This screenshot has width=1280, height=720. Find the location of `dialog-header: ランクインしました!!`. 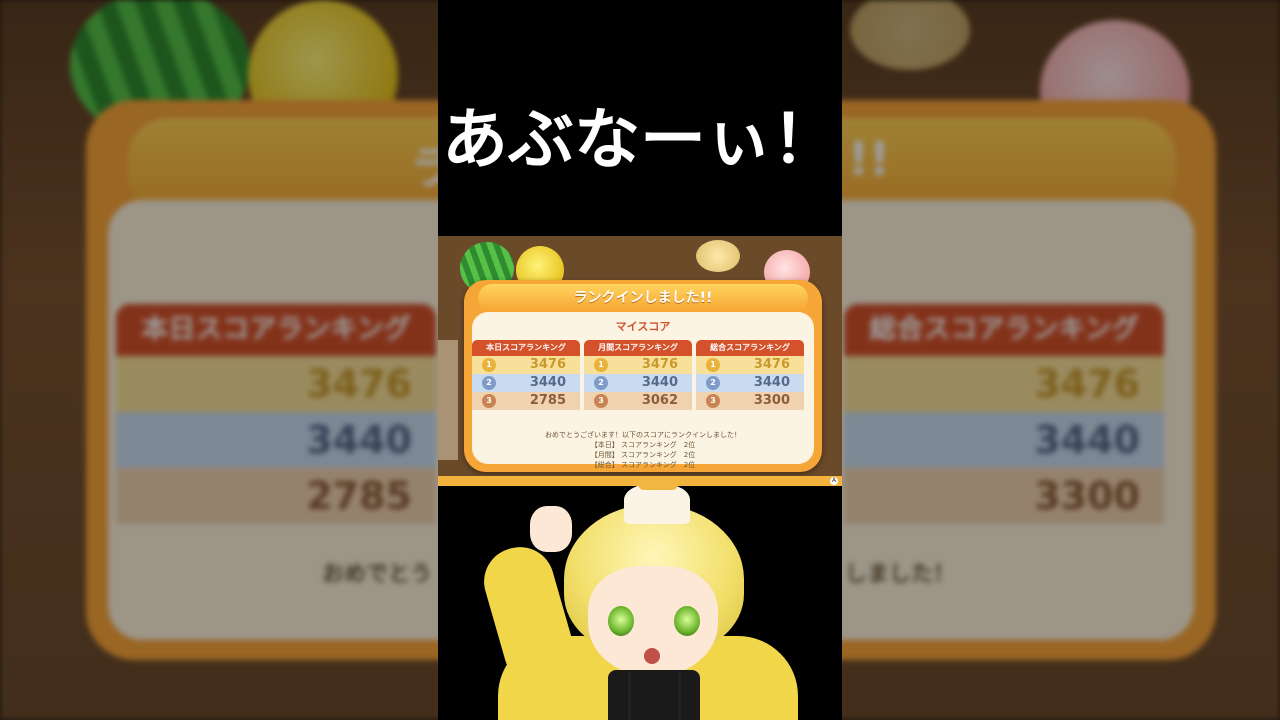

dialog-header: ランクインしました!! is located at coordinates (643, 298).